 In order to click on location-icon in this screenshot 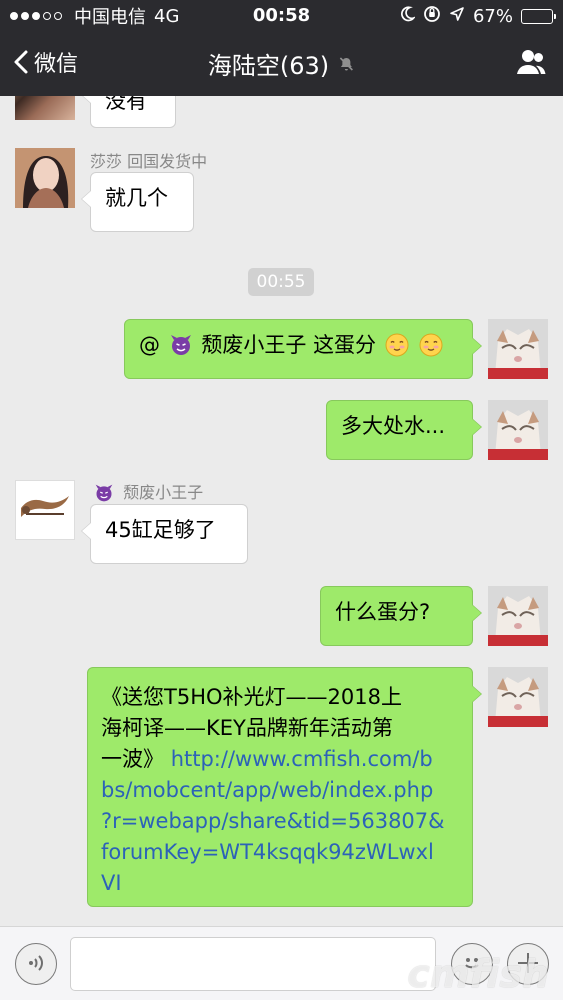, I will do `click(457, 16)`.